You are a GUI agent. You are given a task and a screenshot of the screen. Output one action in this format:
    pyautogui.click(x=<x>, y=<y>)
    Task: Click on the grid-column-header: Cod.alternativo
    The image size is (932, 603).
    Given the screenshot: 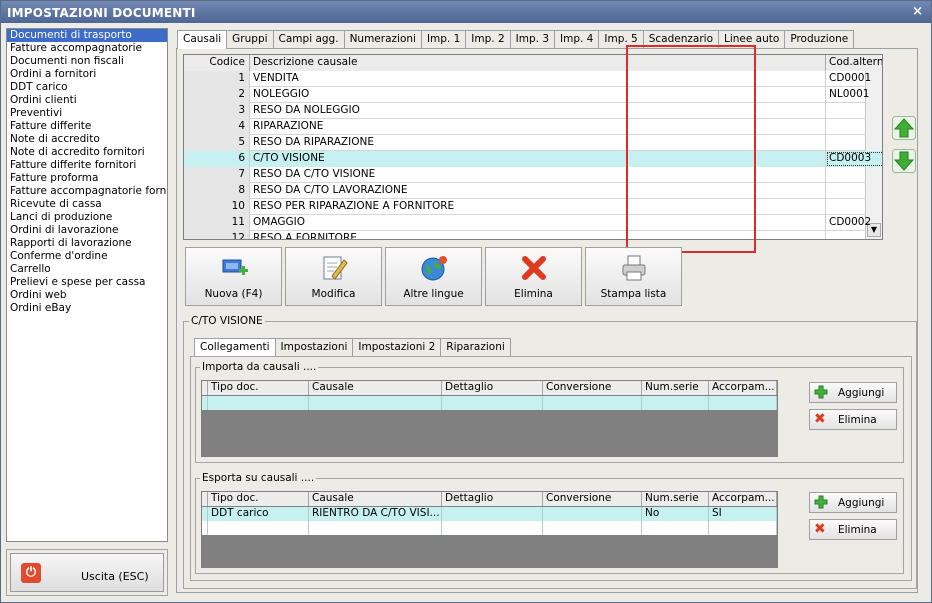 What is the action you would take?
    pyautogui.click(x=854, y=63)
    